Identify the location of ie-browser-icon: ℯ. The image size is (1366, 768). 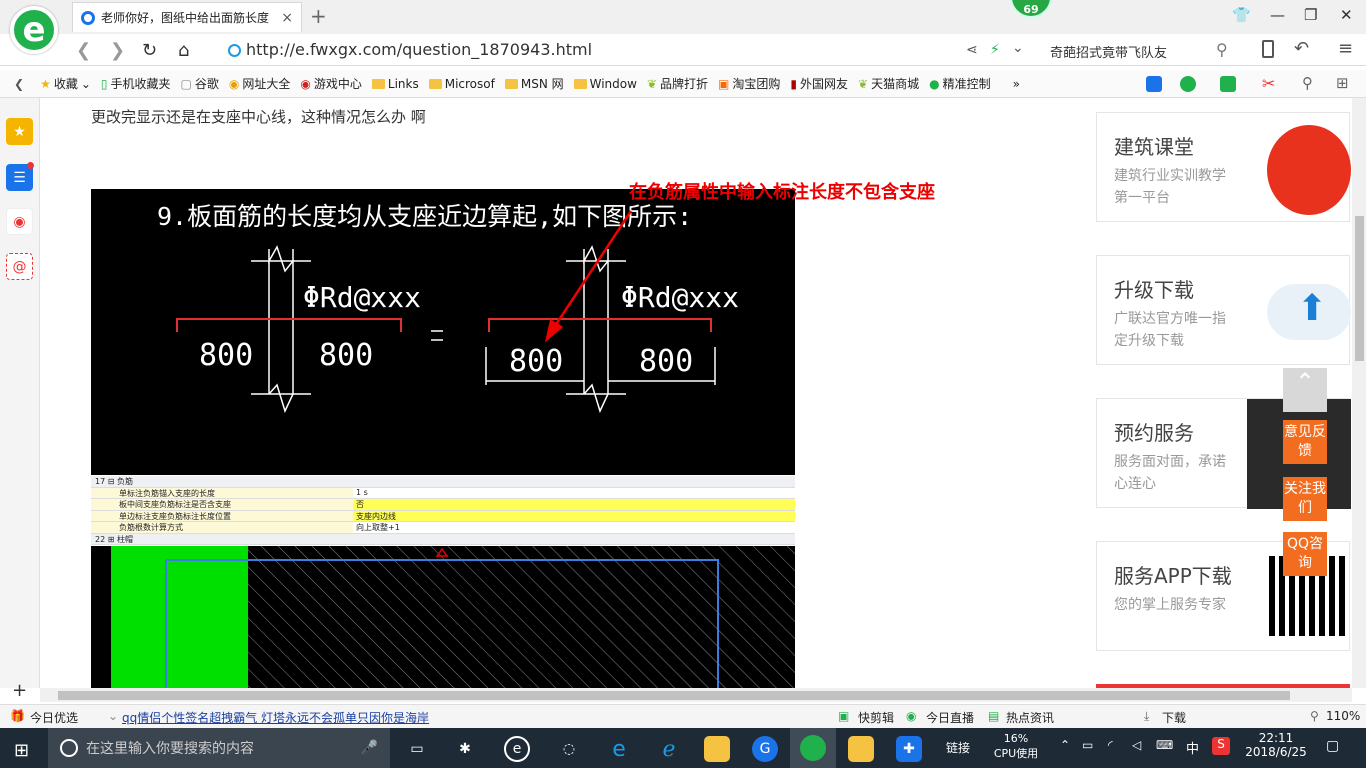
(669, 749).